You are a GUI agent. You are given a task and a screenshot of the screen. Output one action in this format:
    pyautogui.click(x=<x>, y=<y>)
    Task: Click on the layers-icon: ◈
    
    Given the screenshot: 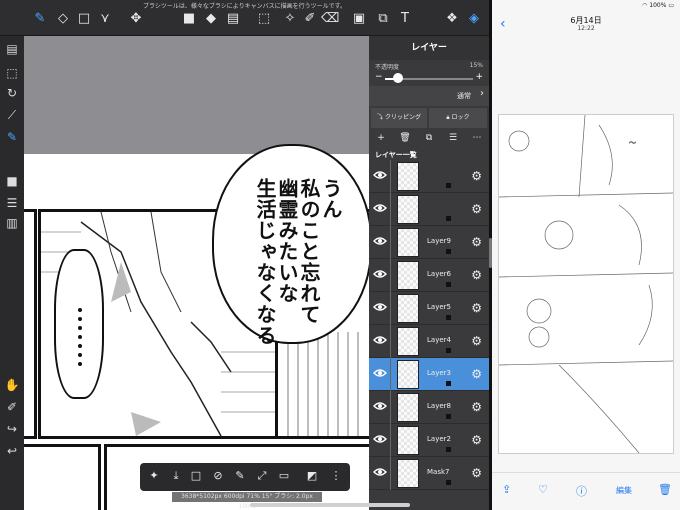 What is the action you would take?
    pyautogui.click(x=474, y=19)
    